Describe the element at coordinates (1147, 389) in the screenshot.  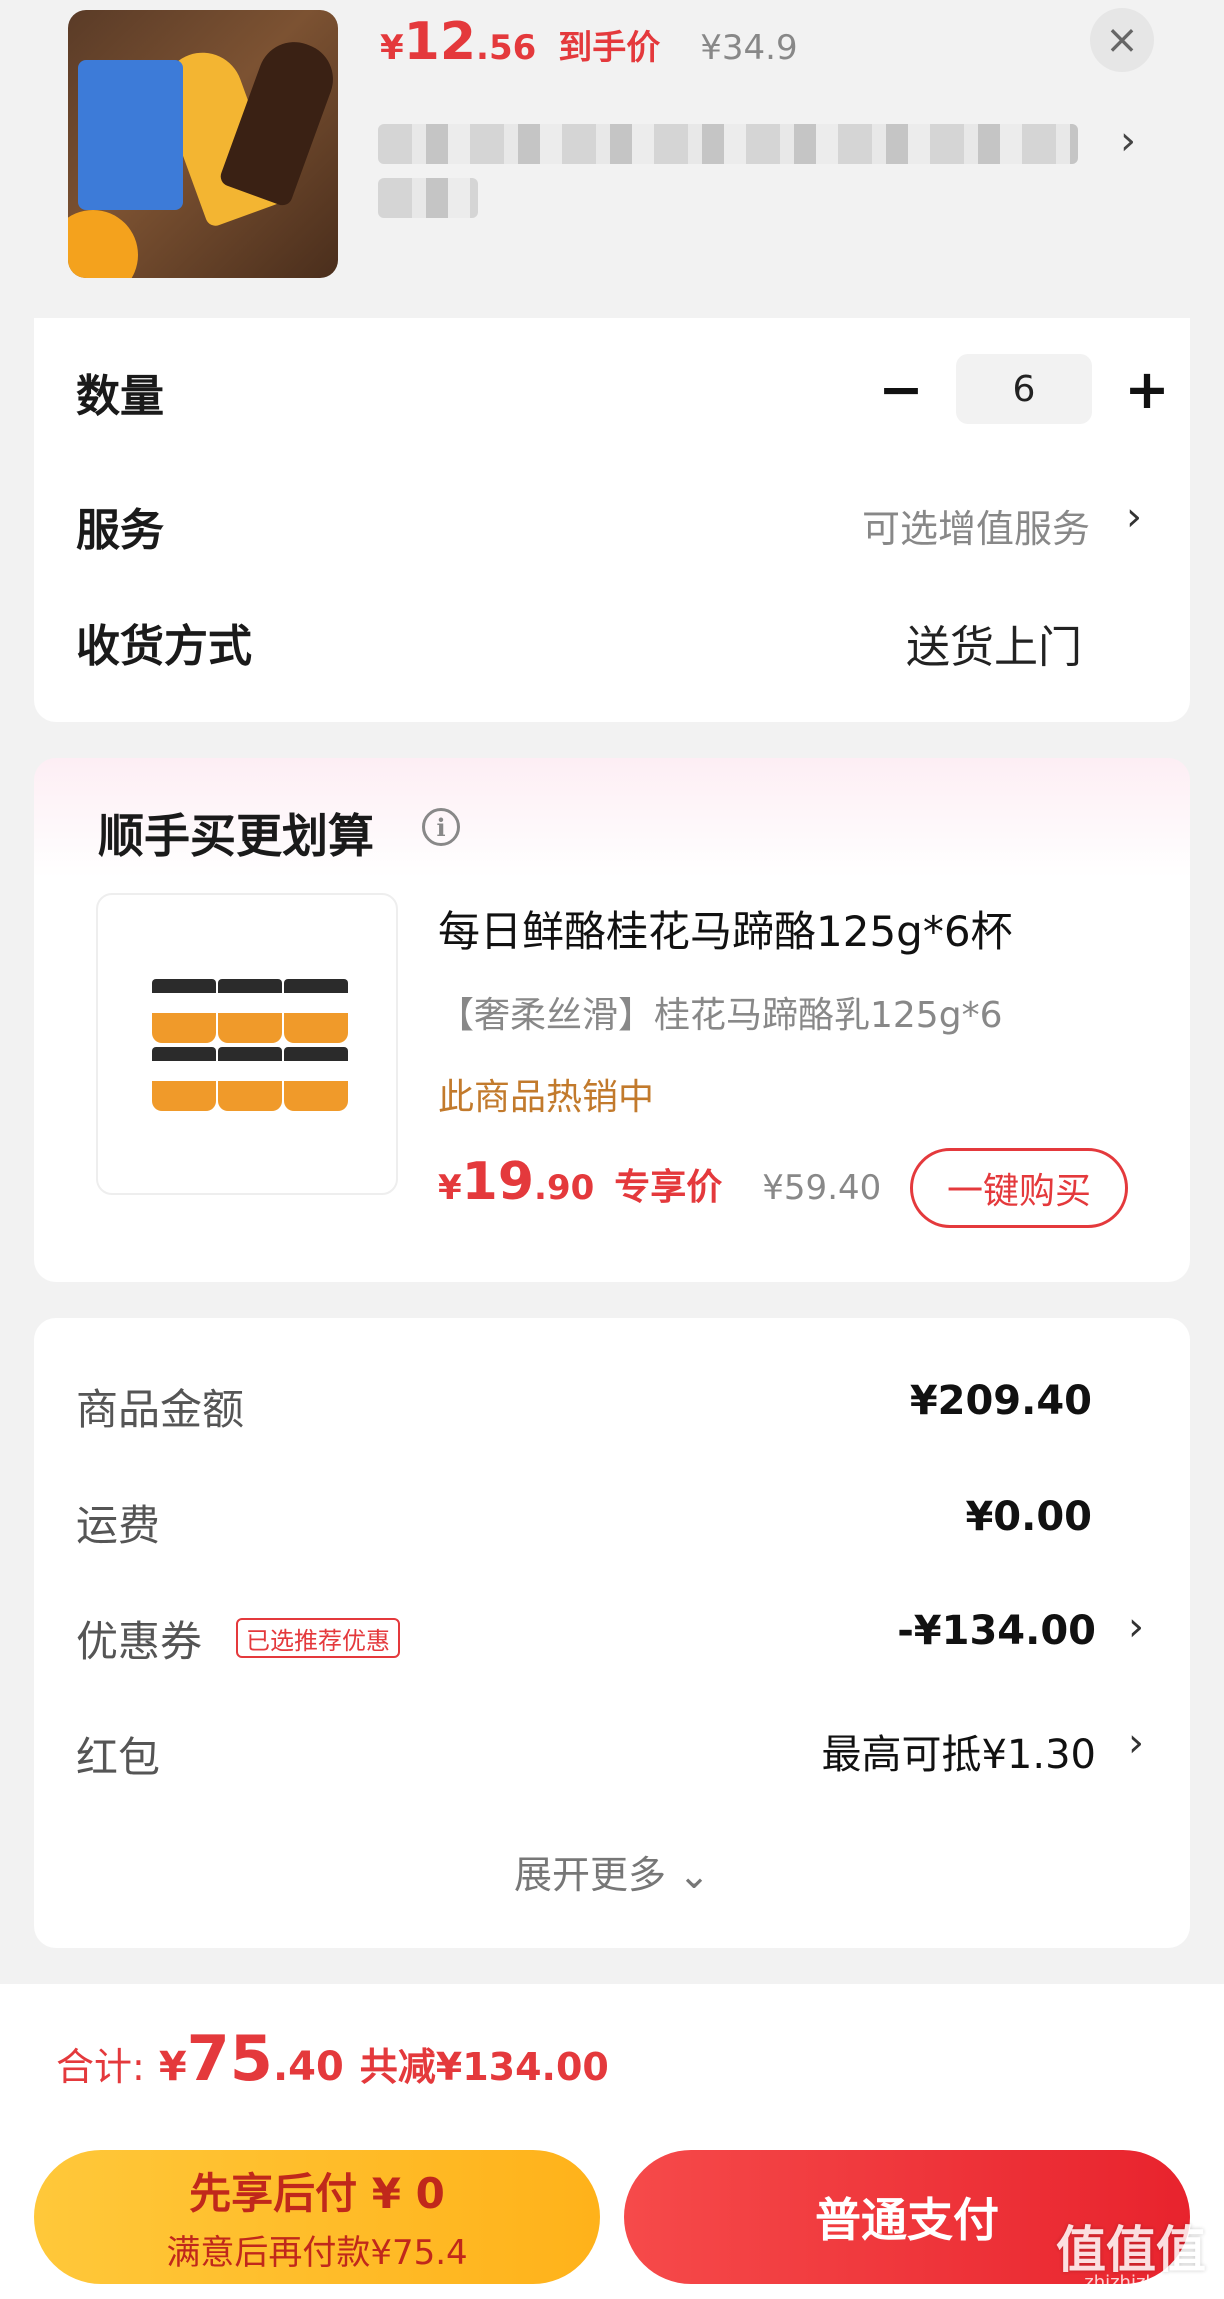
I see `increase-quantity-button: +` at that location.